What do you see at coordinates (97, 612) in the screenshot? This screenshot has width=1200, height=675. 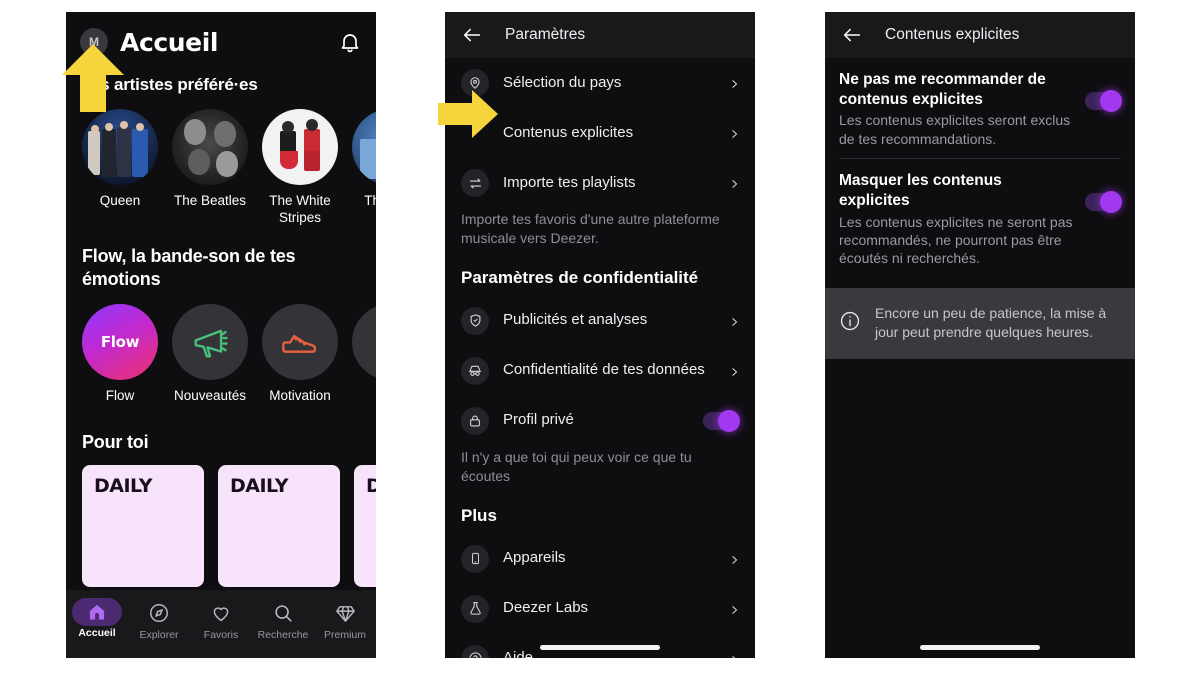 I see `home-icon` at bounding box center [97, 612].